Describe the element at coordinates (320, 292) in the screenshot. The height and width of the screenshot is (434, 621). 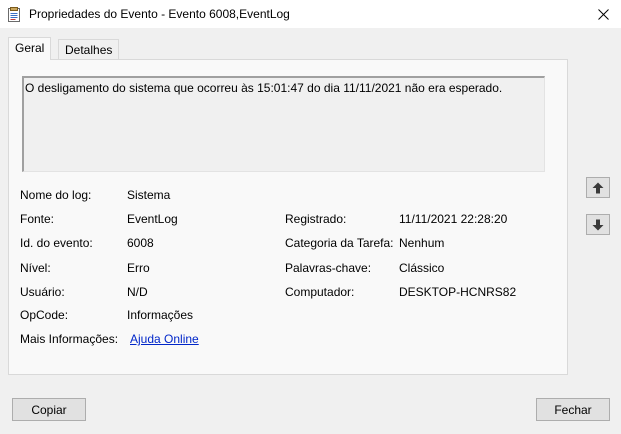
I see `computer-label: Computador:` at that location.